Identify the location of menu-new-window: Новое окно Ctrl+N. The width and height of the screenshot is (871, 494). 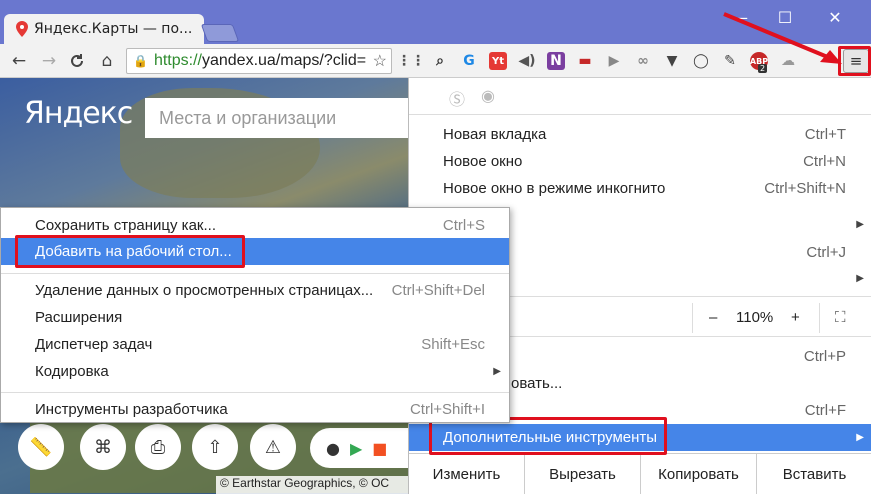
(640, 161).